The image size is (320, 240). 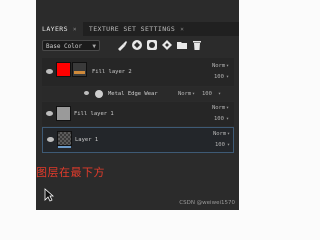 I want to click on watermark: CSDN @weiwei1570, so click(x=207, y=203).